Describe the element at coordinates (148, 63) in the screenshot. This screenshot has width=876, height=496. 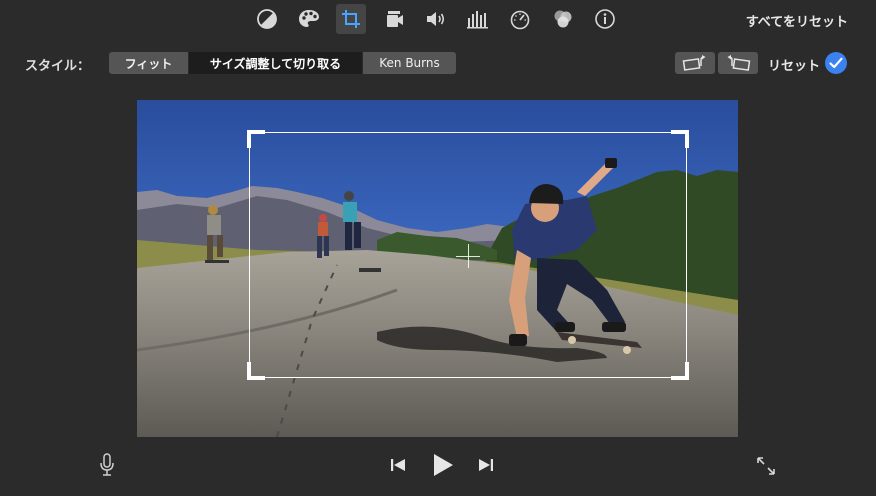
I see `style-fit-button: フィット` at that location.